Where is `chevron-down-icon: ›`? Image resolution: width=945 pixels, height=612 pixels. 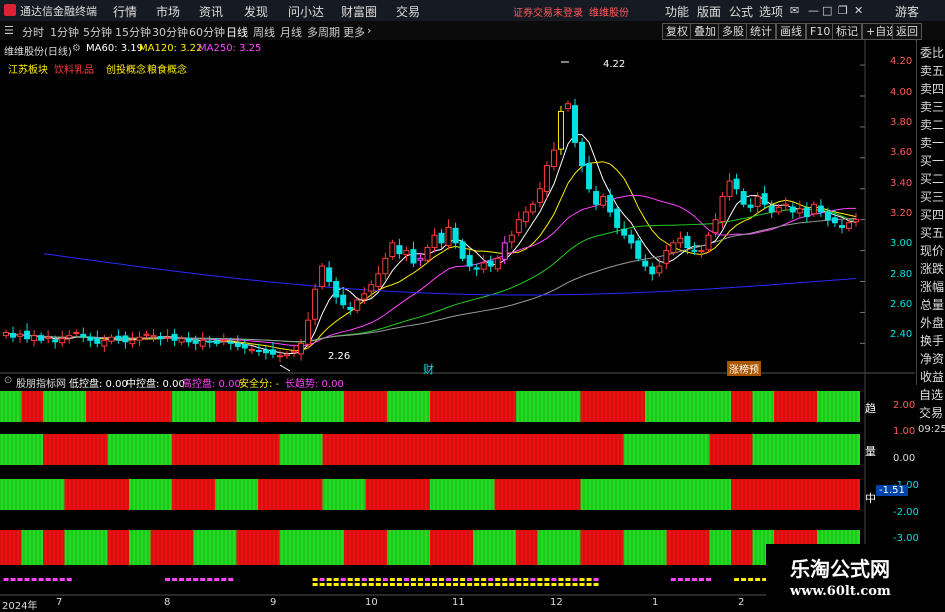 chevron-down-icon: › is located at coordinates (369, 30).